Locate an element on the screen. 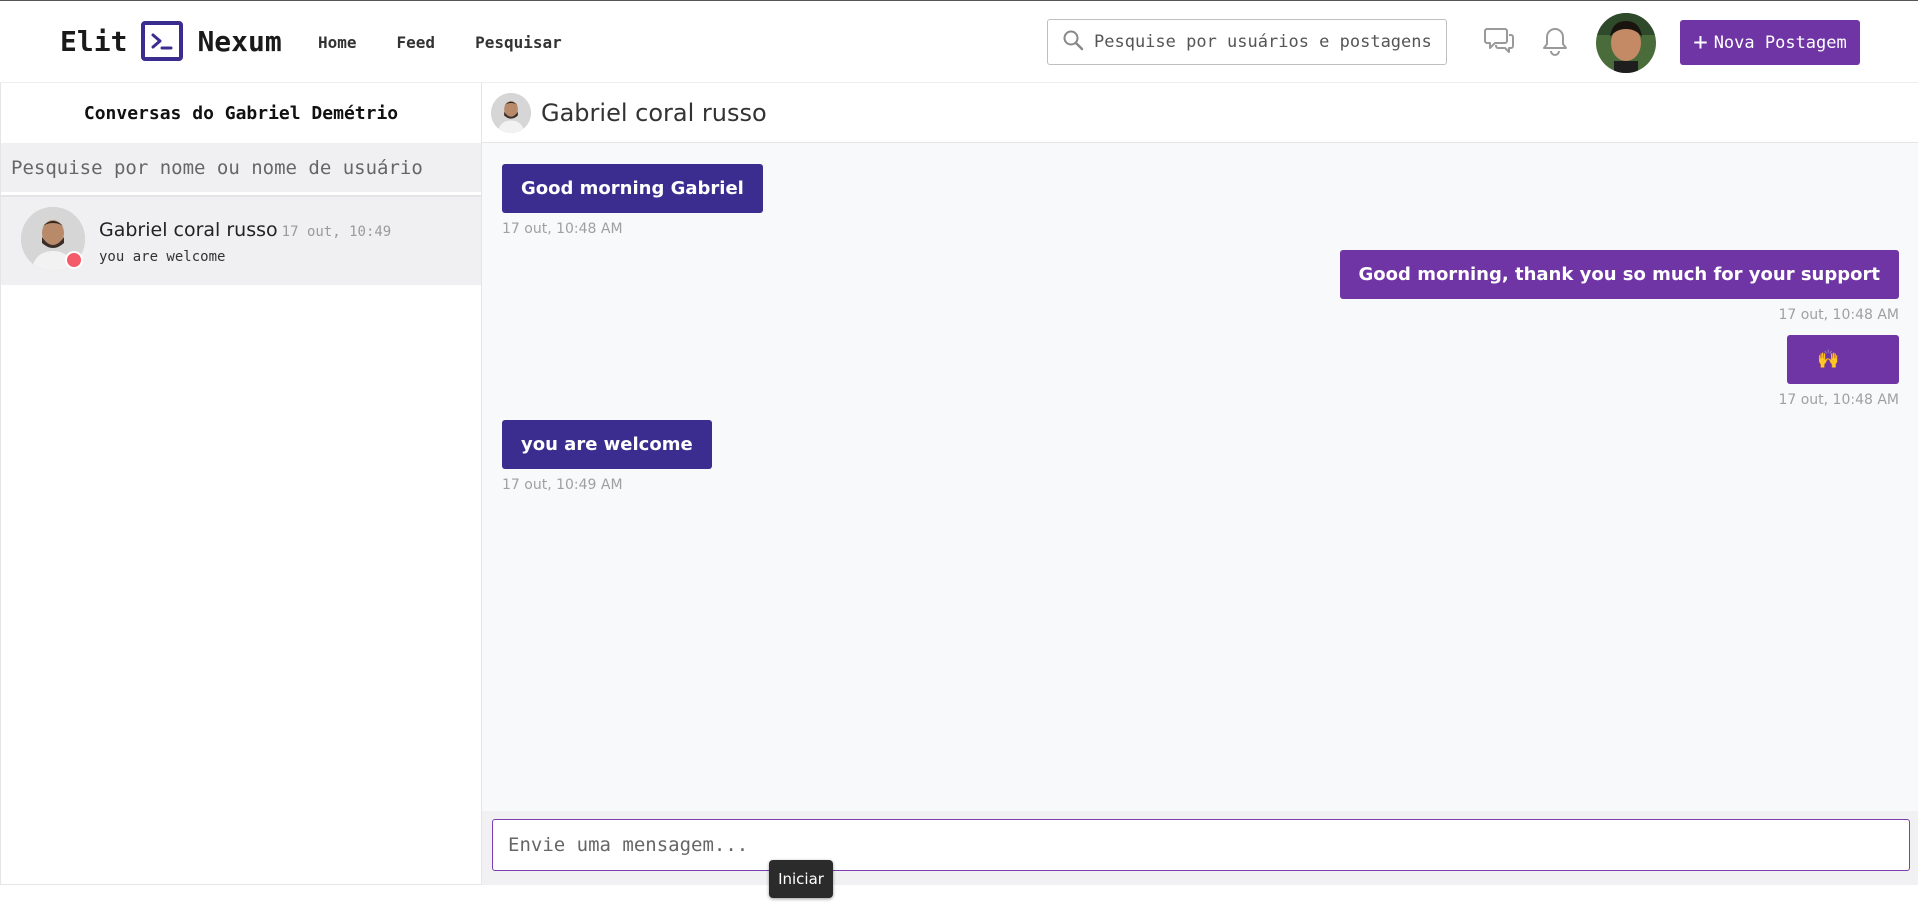  bell-icon is located at coordinates (1555, 43).